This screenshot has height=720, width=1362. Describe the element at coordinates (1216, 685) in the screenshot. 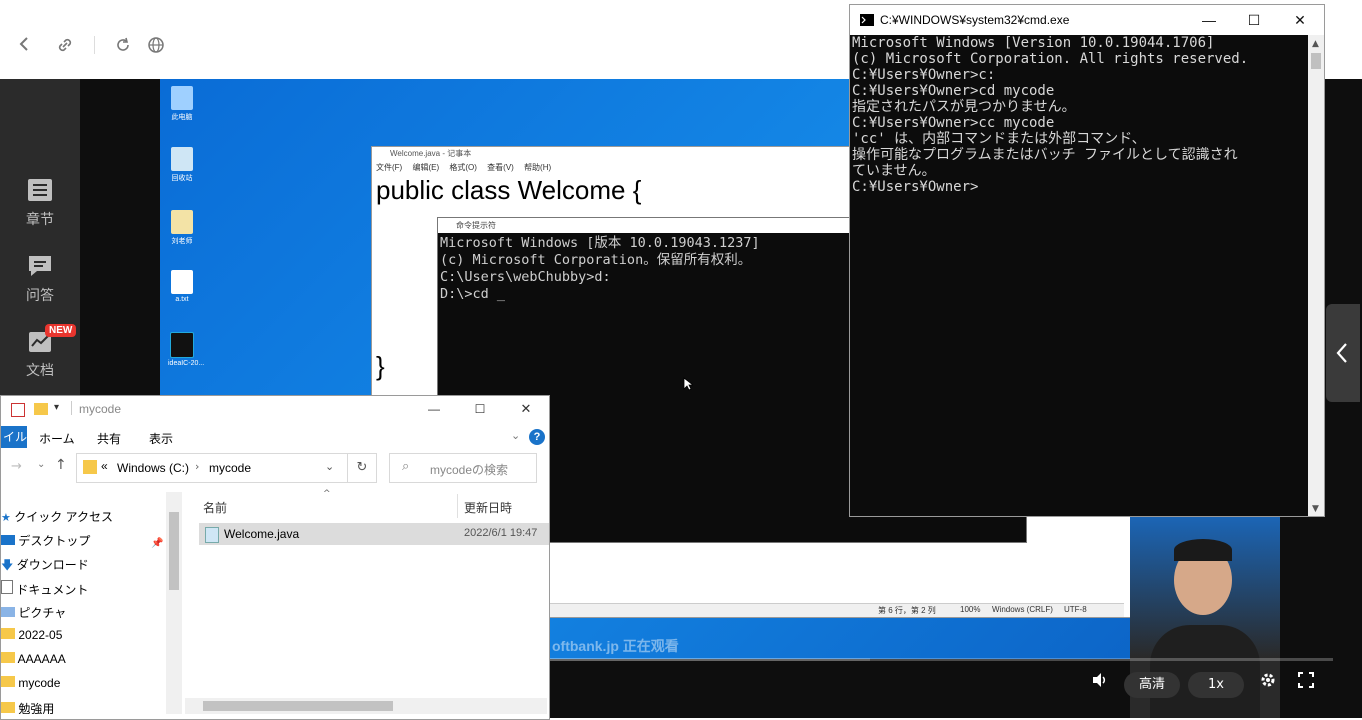

I see `speed-button: 1x` at that location.